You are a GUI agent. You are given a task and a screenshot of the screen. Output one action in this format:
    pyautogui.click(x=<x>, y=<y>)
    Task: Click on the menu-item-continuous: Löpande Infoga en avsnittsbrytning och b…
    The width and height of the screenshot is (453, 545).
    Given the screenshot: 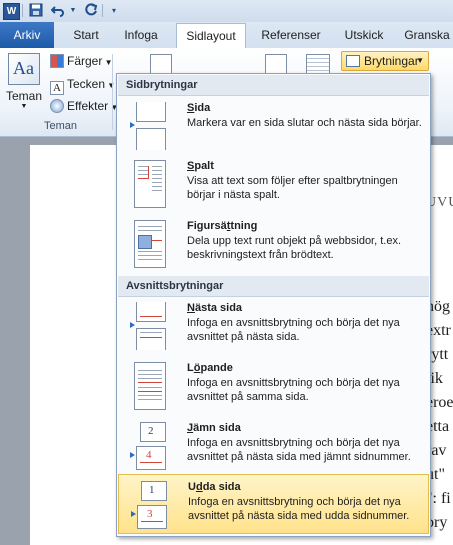 What is the action you would take?
    pyautogui.click(x=273, y=386)
    